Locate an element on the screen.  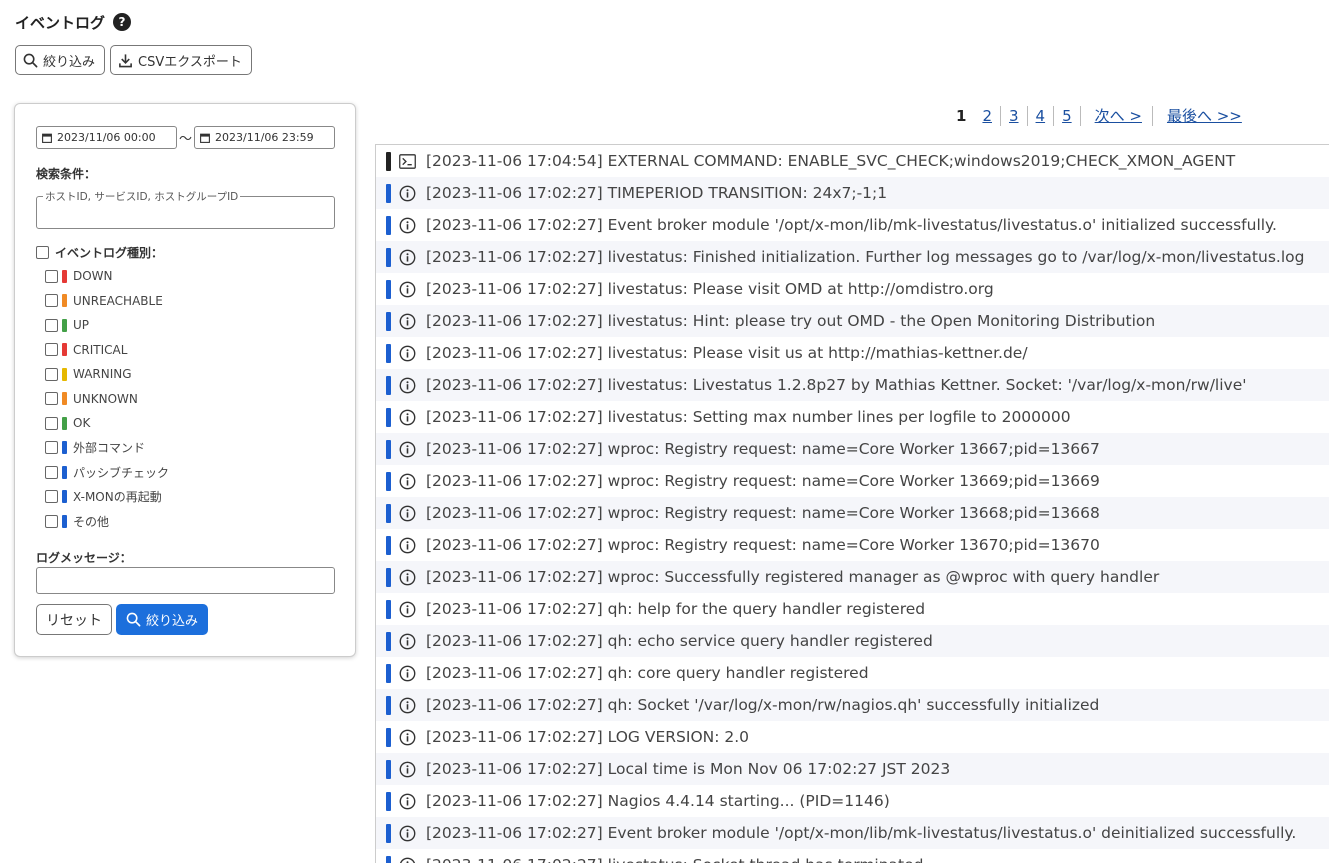
event-type-option: UNKNOWN is located at coordinates (107, 399).